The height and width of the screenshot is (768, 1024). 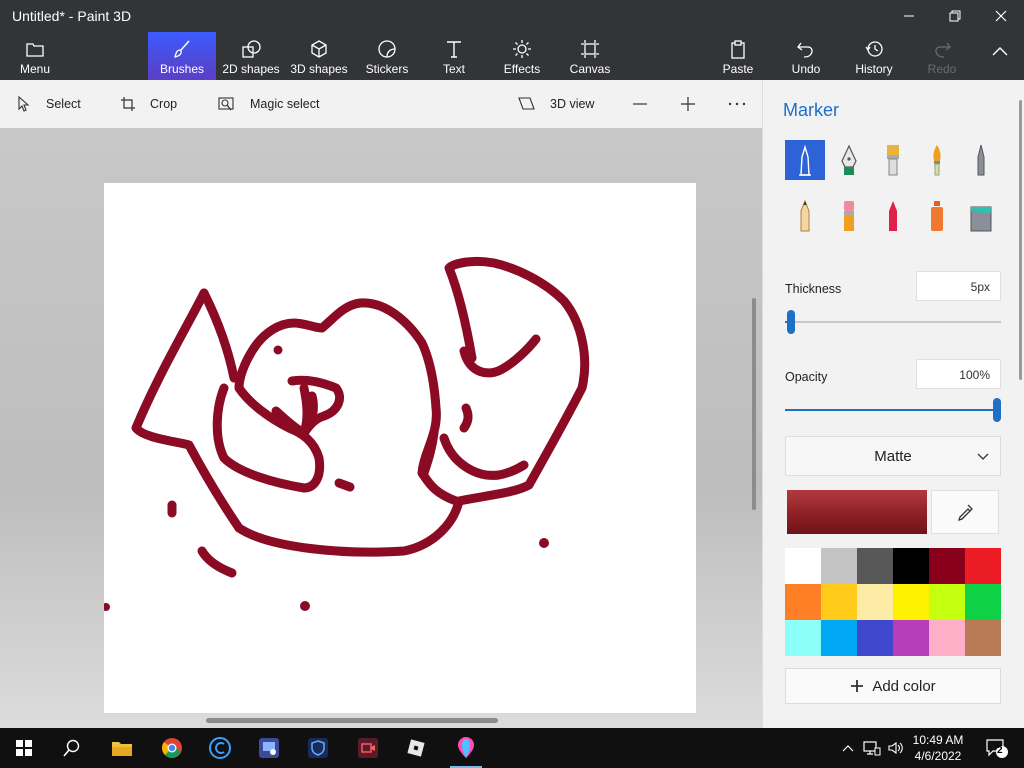 What do you see at coordinates (387, 56) in the screenshot?
I see `stickers-tab: Stickers` at bounding box center [387, 56].